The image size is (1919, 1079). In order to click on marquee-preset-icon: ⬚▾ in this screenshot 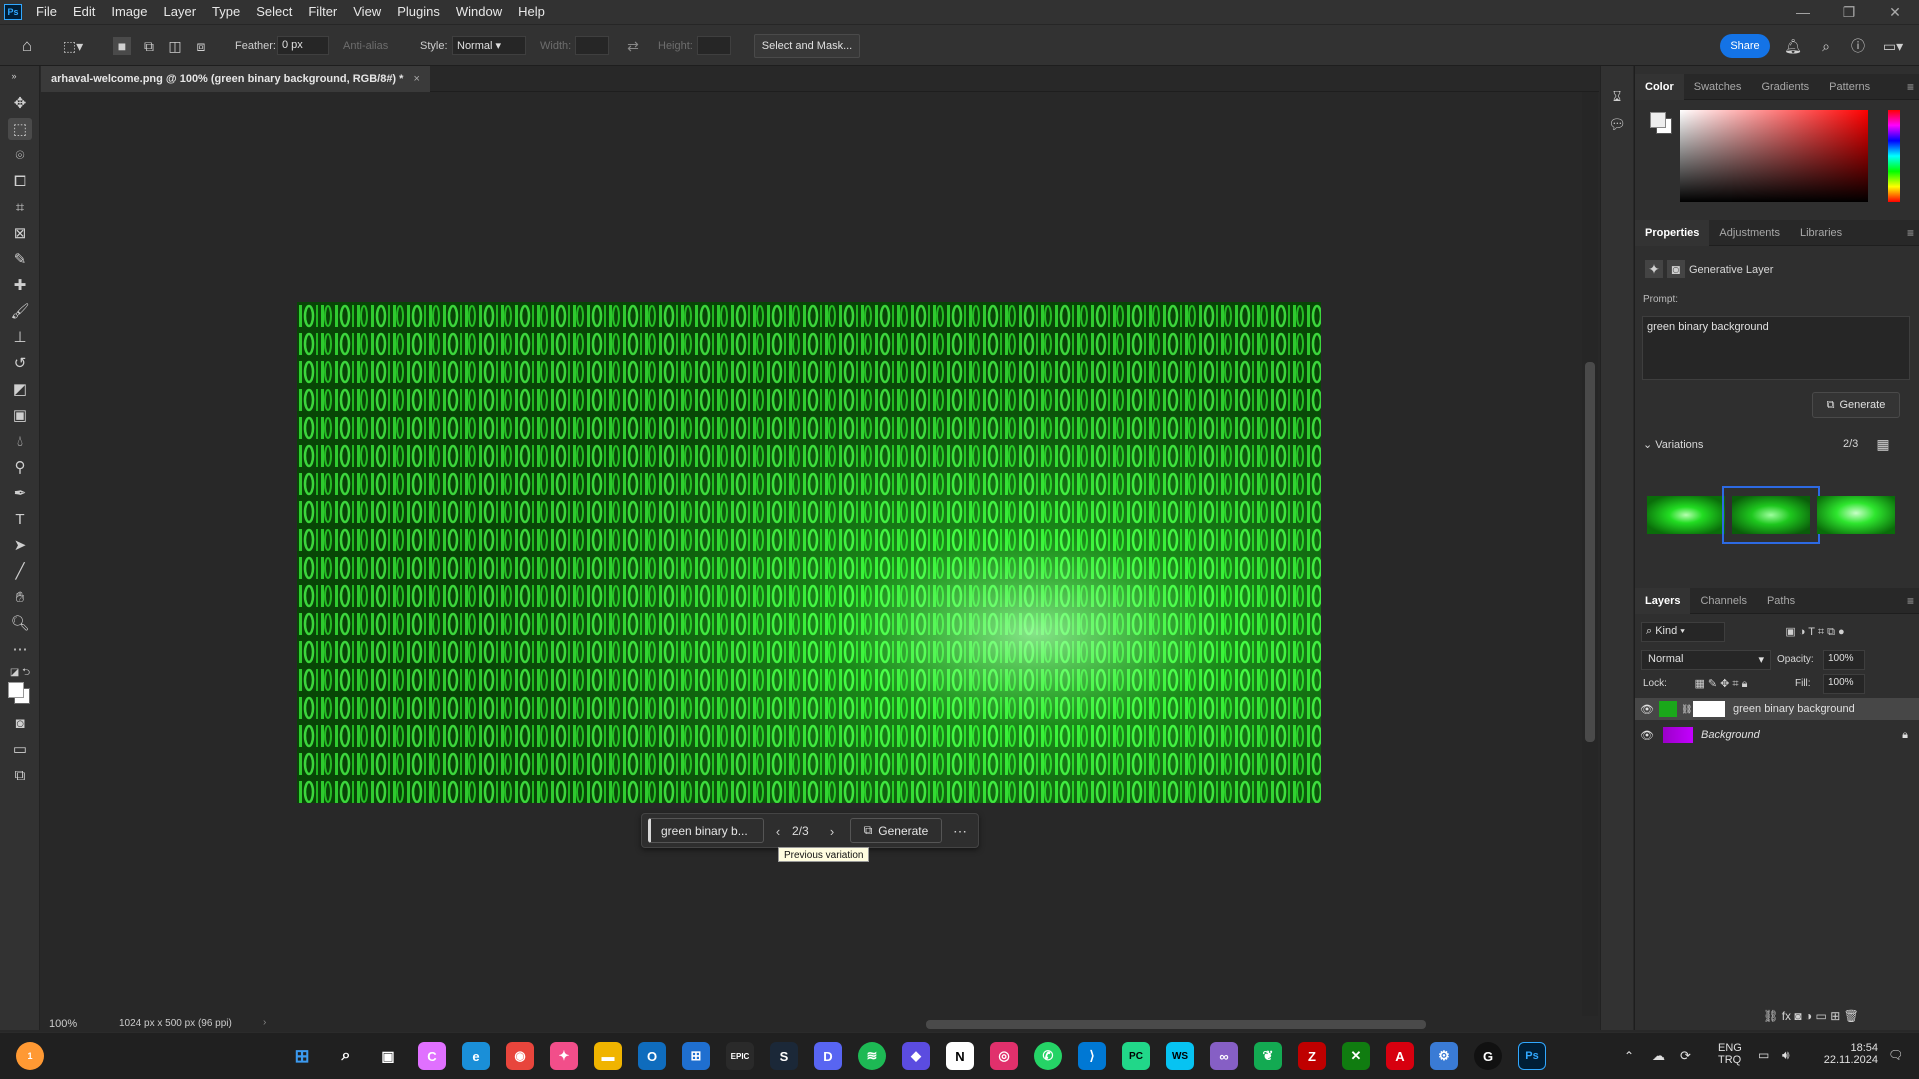, I will do `click(73, 46)`.